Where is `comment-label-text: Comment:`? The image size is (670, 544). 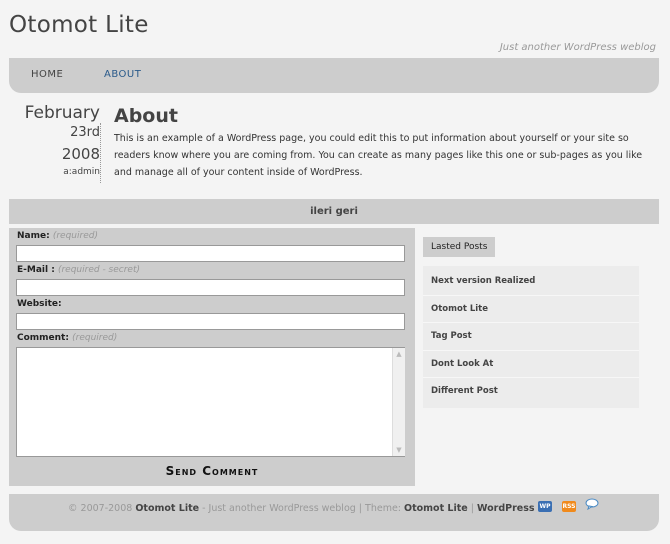
comment-label-text: Comment: is located at coordinates (43, 338).